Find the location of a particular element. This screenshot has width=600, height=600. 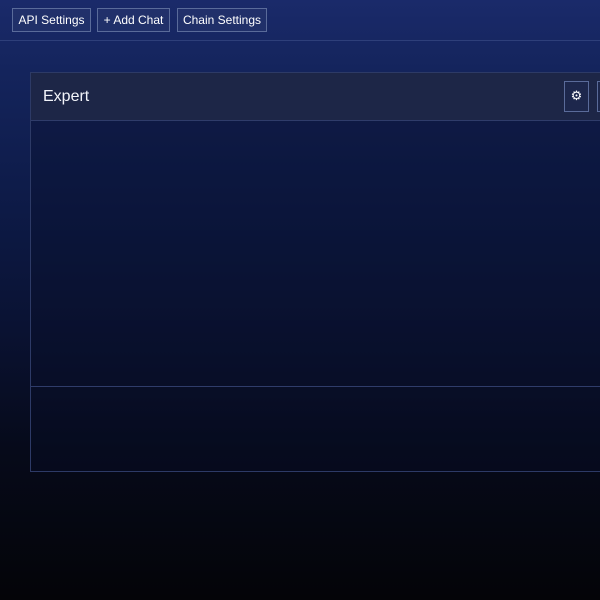

top-toolbar: API Settings + Add Chat Chain Settings is located at coordinates (300, 20).